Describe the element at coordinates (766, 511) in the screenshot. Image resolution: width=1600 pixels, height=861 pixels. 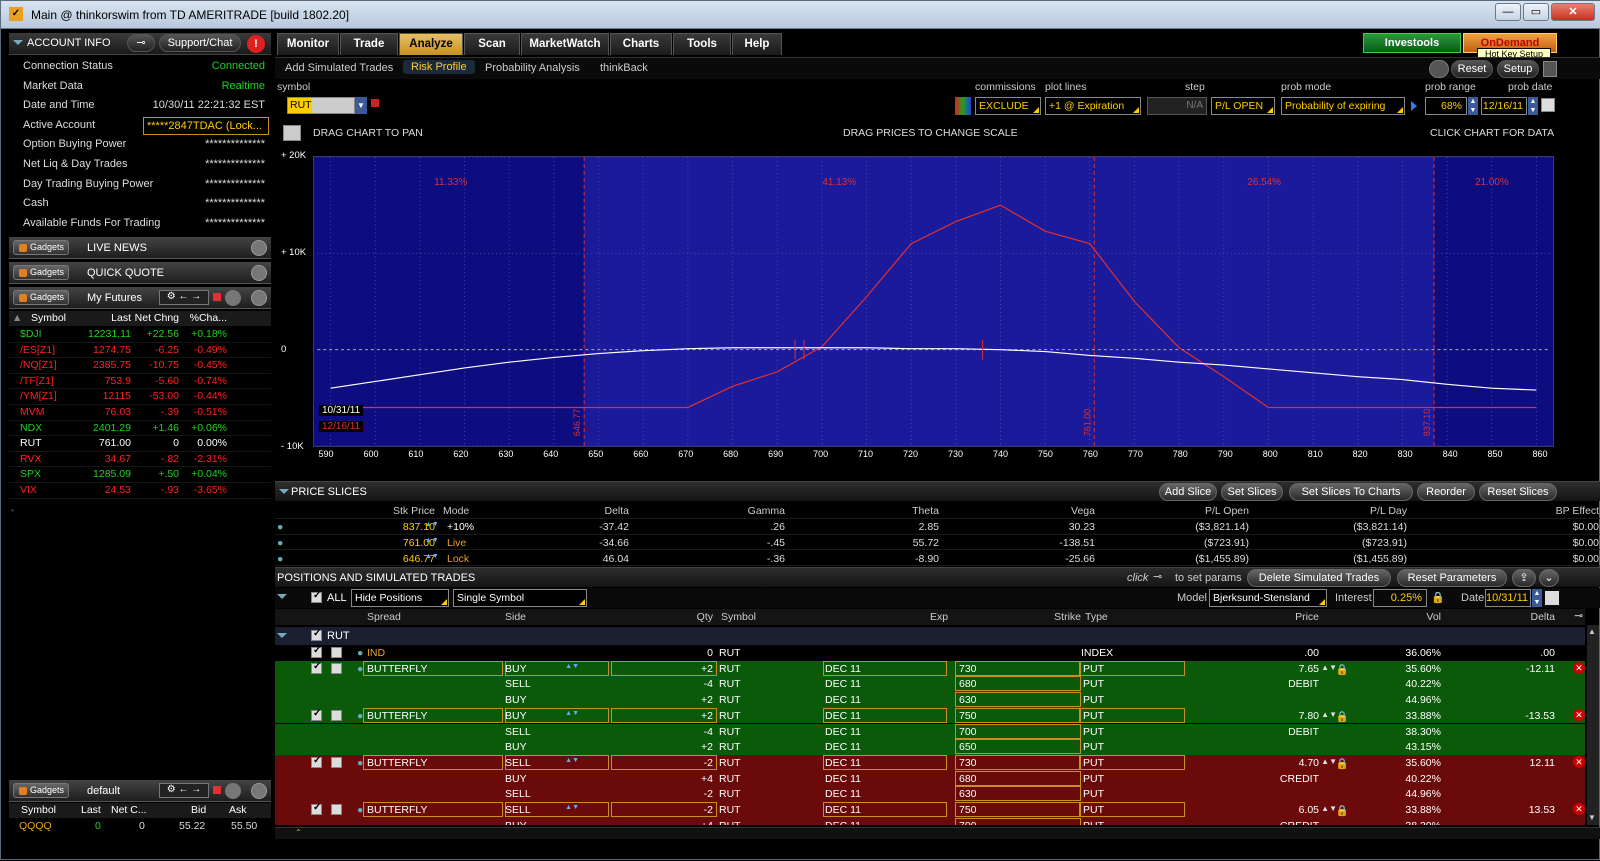
I see `slice-col-header: Gamma` at that location.